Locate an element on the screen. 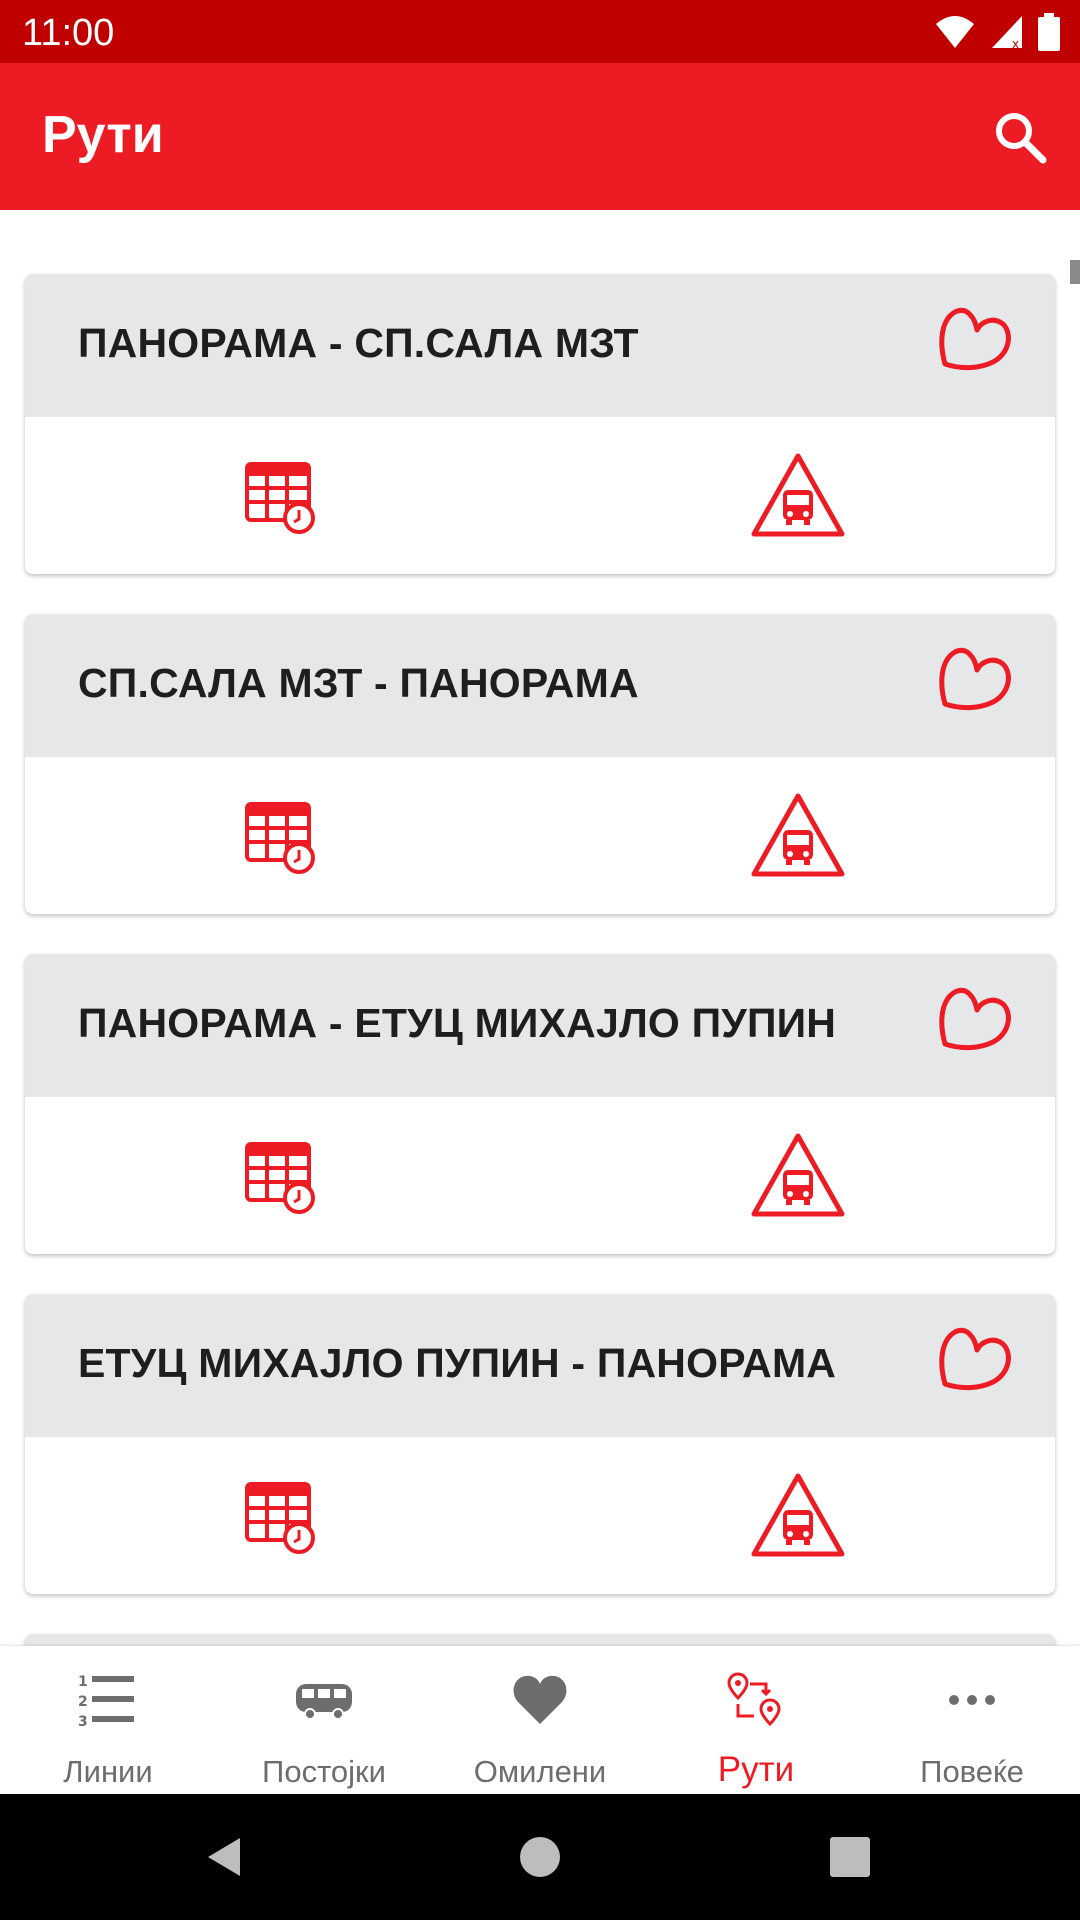  system-navigation-bar is located at coordinates (540, 1857).